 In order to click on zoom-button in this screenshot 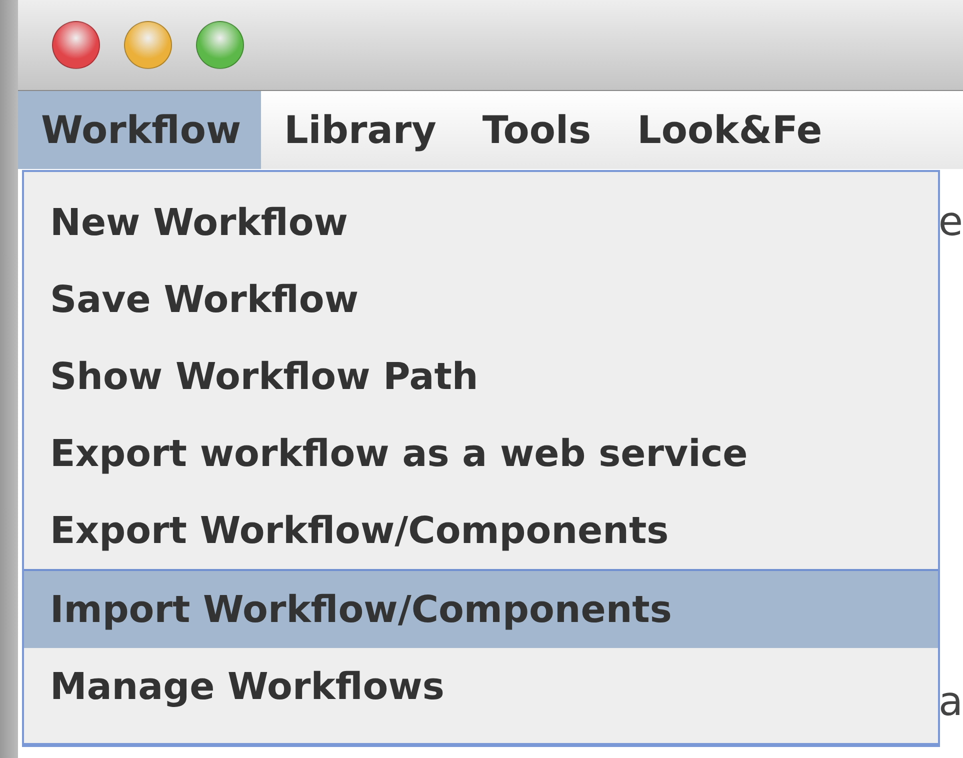, I will do `click(220, 45)`.